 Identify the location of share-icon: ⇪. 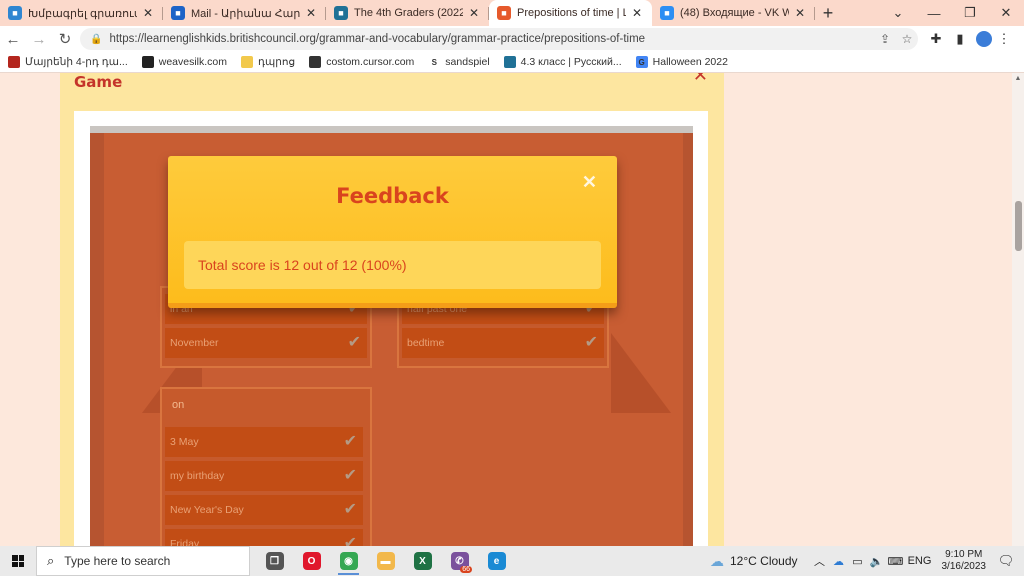
(885, 39).